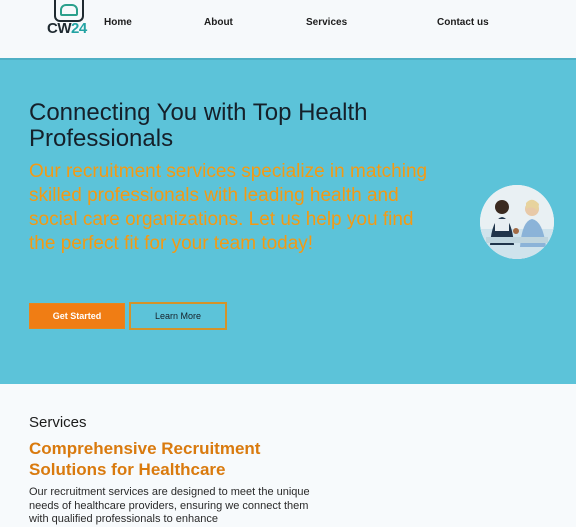 Image resolution: width=576 pixels, height=527 pixels. What do you see at coordinates (218, 22) in the screenshot?
I see `nav-about: About` at bounding box center [218, 22].